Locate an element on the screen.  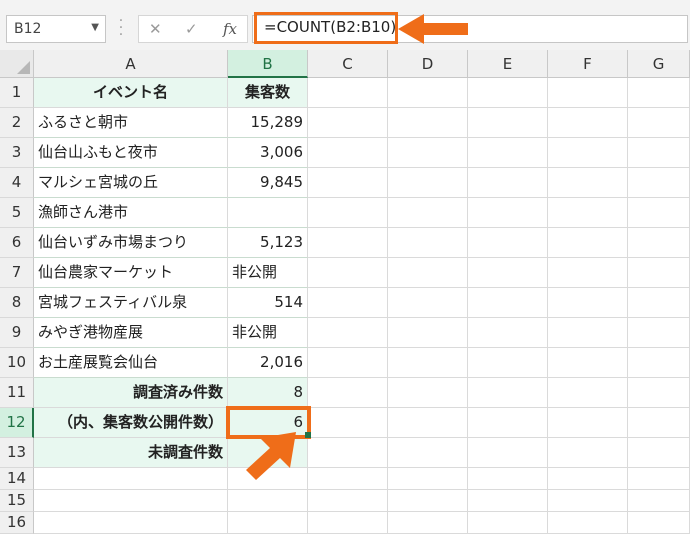
row-header: 5 is located at coordinates (17, 213).